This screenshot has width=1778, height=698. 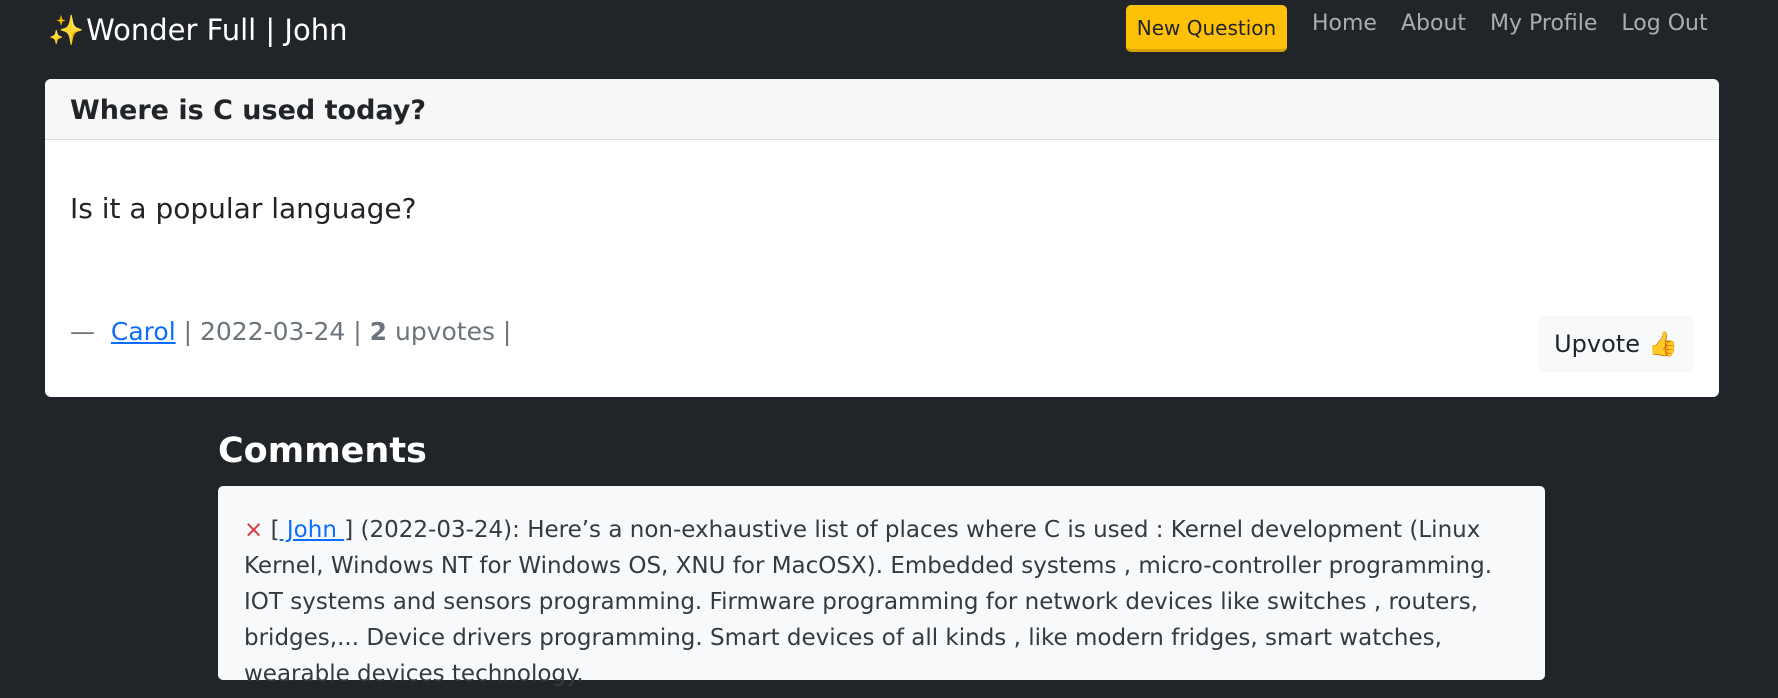 I want to click on thumbs-up-icon: 👍, so click(x=1662, y=344).